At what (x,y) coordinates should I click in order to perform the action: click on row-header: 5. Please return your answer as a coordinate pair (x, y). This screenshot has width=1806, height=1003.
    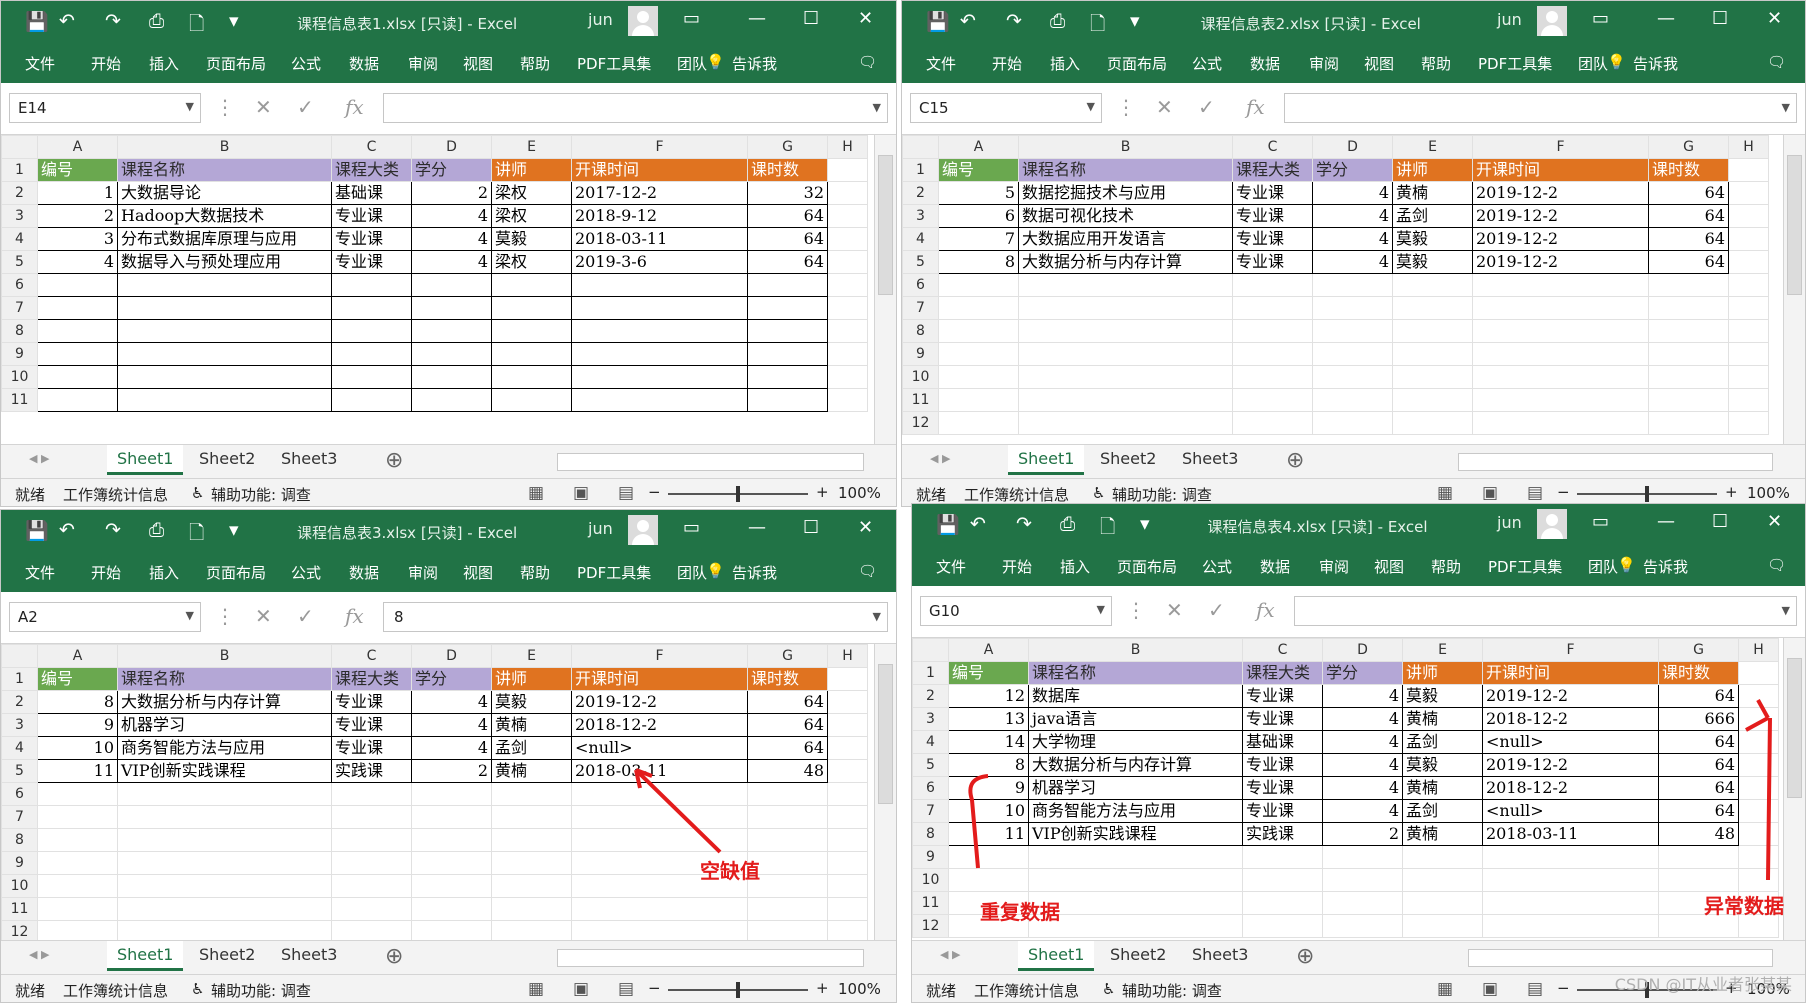
    Looking at the image, I should click on (19, 262).